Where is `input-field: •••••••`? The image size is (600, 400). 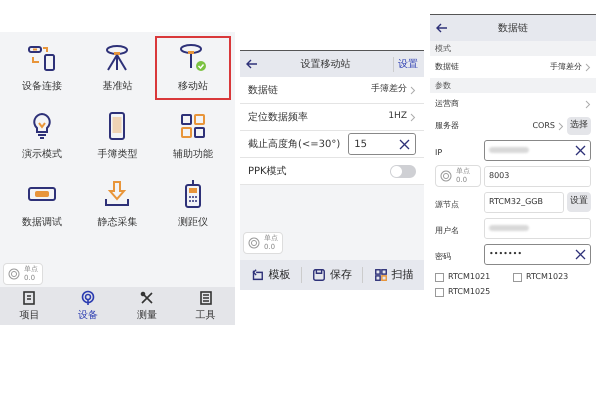 input-field: ••••••• is located at coordinates (537, 254).